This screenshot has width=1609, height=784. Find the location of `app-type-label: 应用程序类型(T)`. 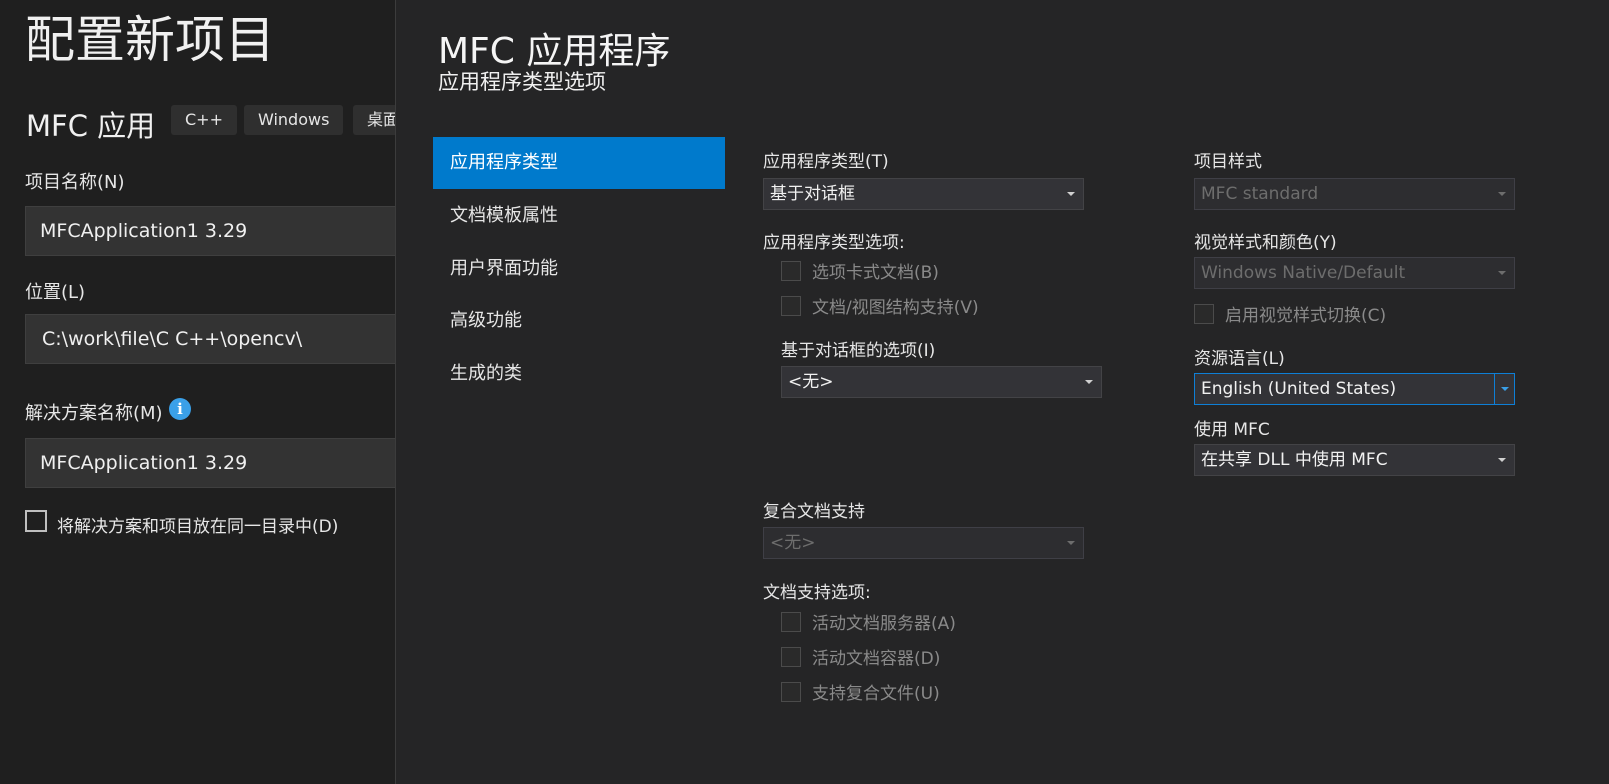

app-type-label: 应用程序类型(T) is located at coordinates (826, 162).